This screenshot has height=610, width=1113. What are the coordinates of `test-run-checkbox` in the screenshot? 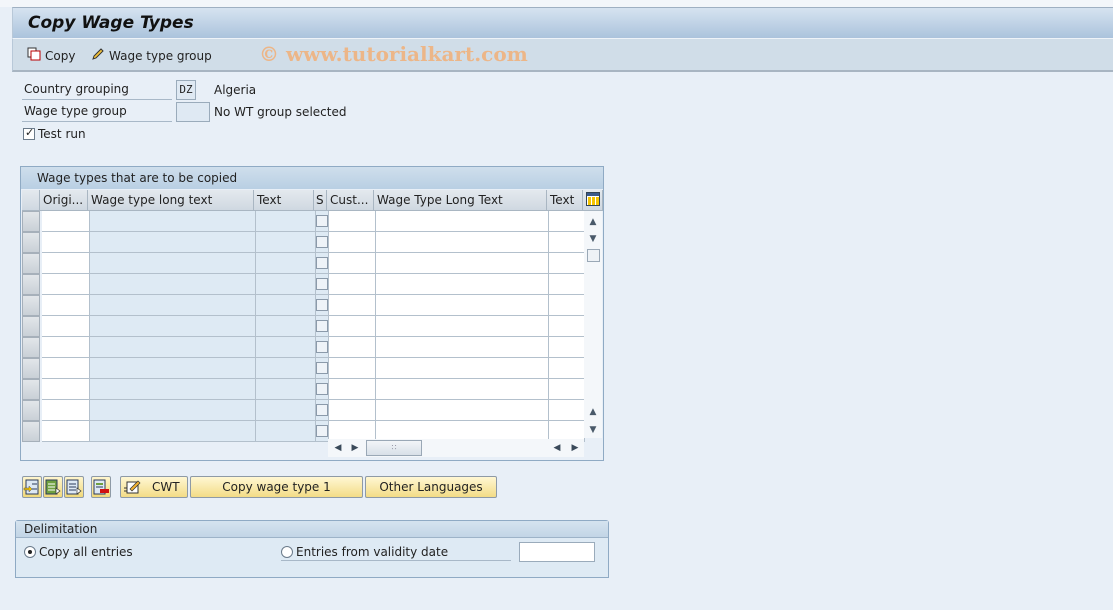 It's located at (29, 133).